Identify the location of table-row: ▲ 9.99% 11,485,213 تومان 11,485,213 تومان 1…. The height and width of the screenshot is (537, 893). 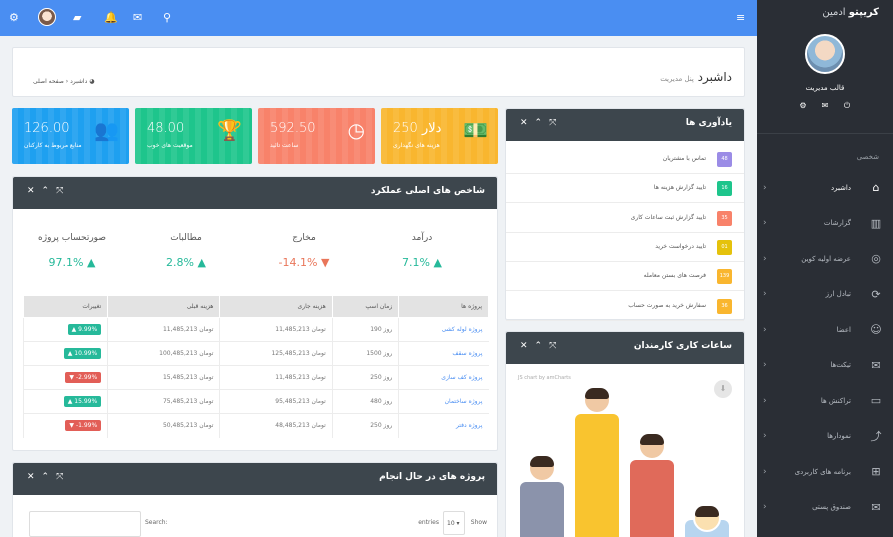
(255, 329).